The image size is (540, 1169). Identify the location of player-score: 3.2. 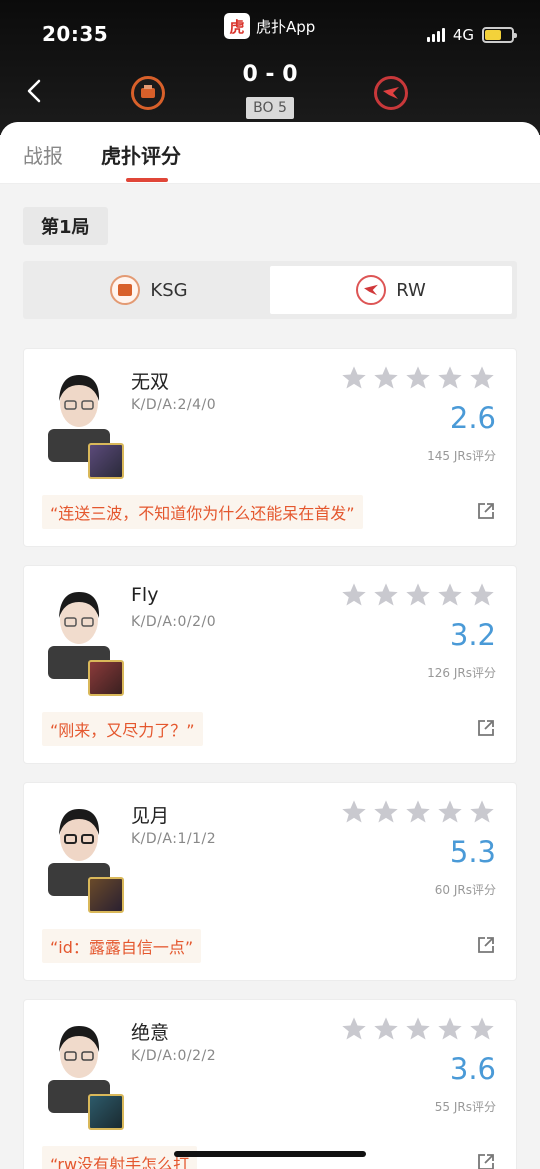
(472, 635).